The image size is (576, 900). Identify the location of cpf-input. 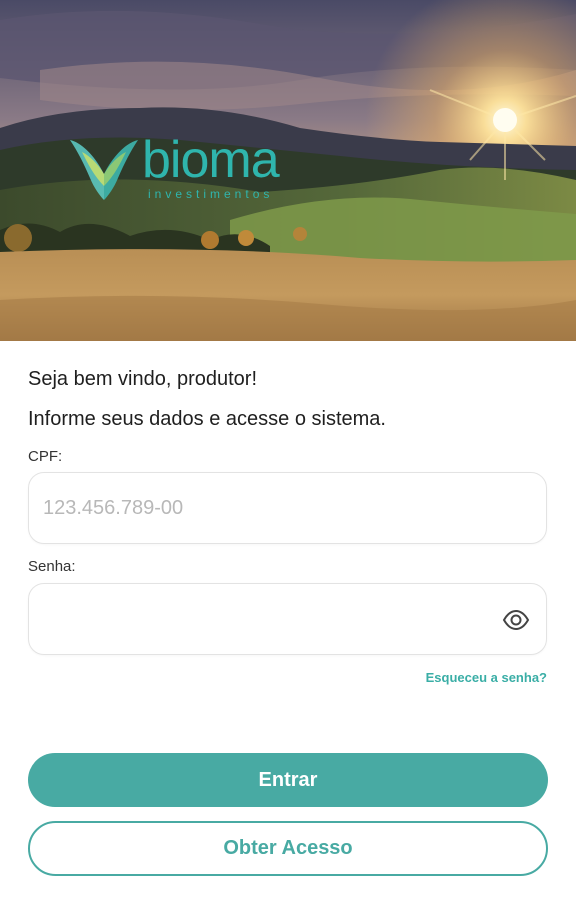
(263, 508).